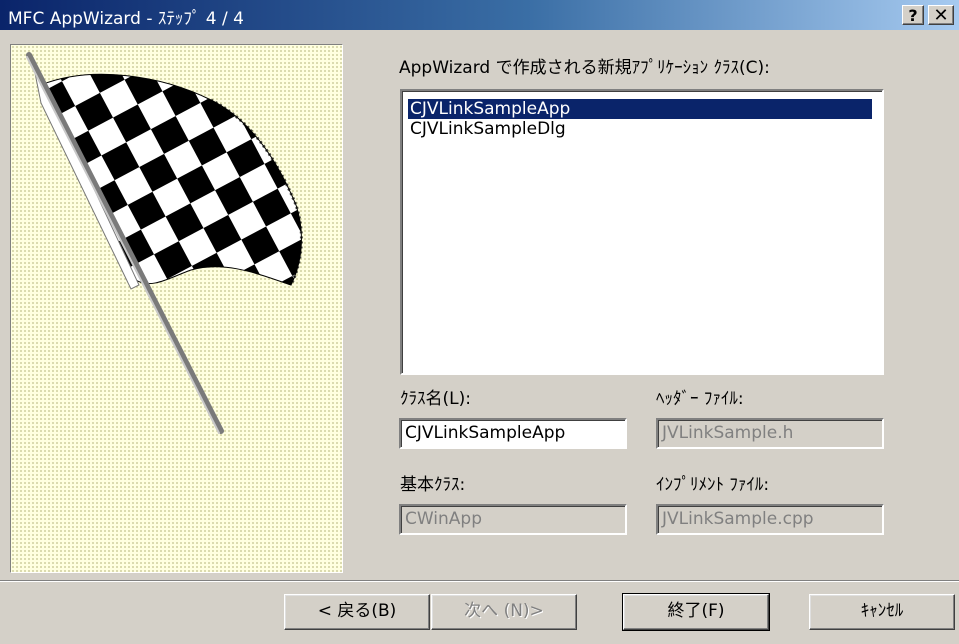 Image resolution: width=959 pixels, height=644 pixels. What do you see at coordinates (357, 612) in the screenshot?
I see `back-button: < 戻る(B)` at bounding box center [357, 612].